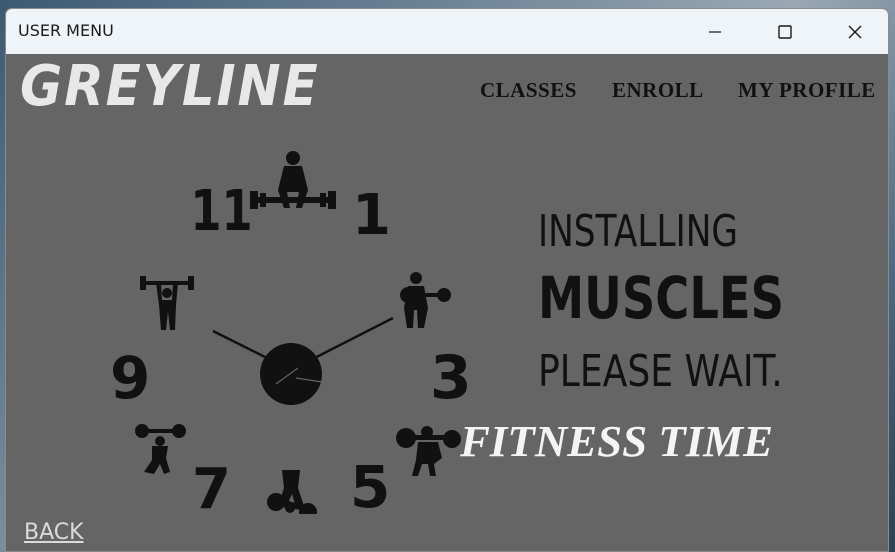 Image resolution: width=895 pixels, height=552 pixels. I want to click on lifter-right-icon, so click(425, 300).